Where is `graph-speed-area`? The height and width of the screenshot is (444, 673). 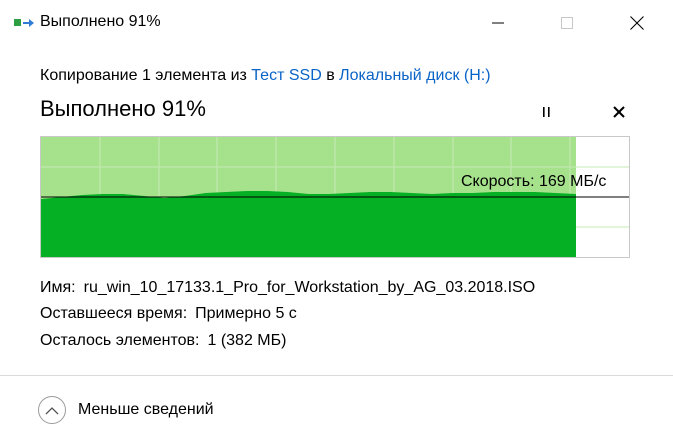
graph-speed-area is located at coordinates (308, 224).